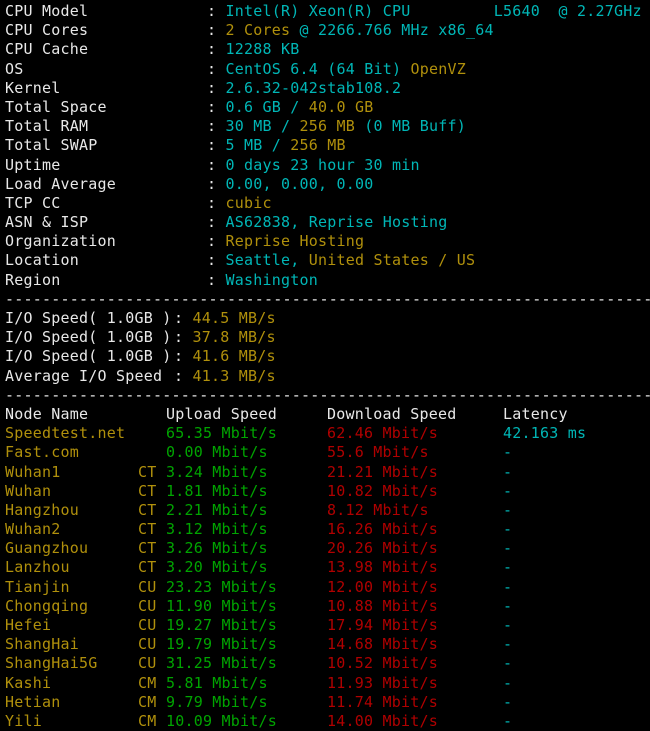 The height and width of the screenshot is (731, 650). Describe the element at coordinates (147, 625) in the screenshot. I see `speedtest-isp-tag: CU` at that location.